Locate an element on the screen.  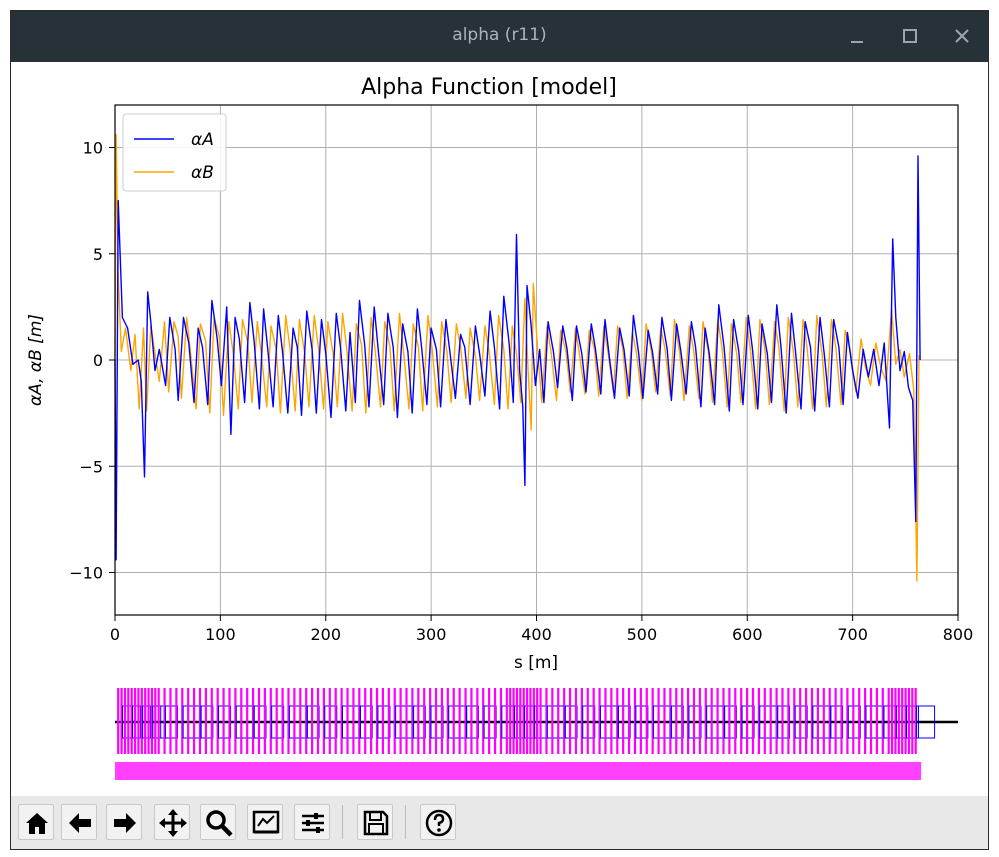
lattice-layout is located at coordinates (536, 734).